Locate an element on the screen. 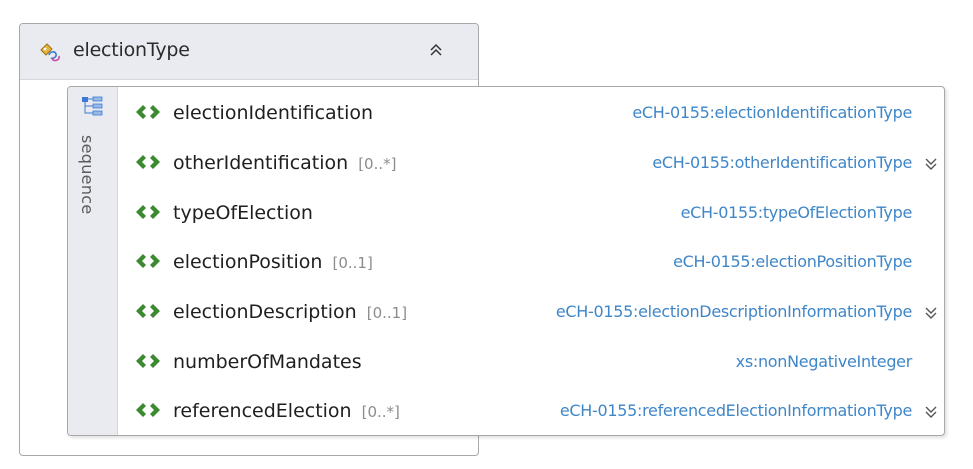  element-name: electionDescription is located at coordinates (265, 312).